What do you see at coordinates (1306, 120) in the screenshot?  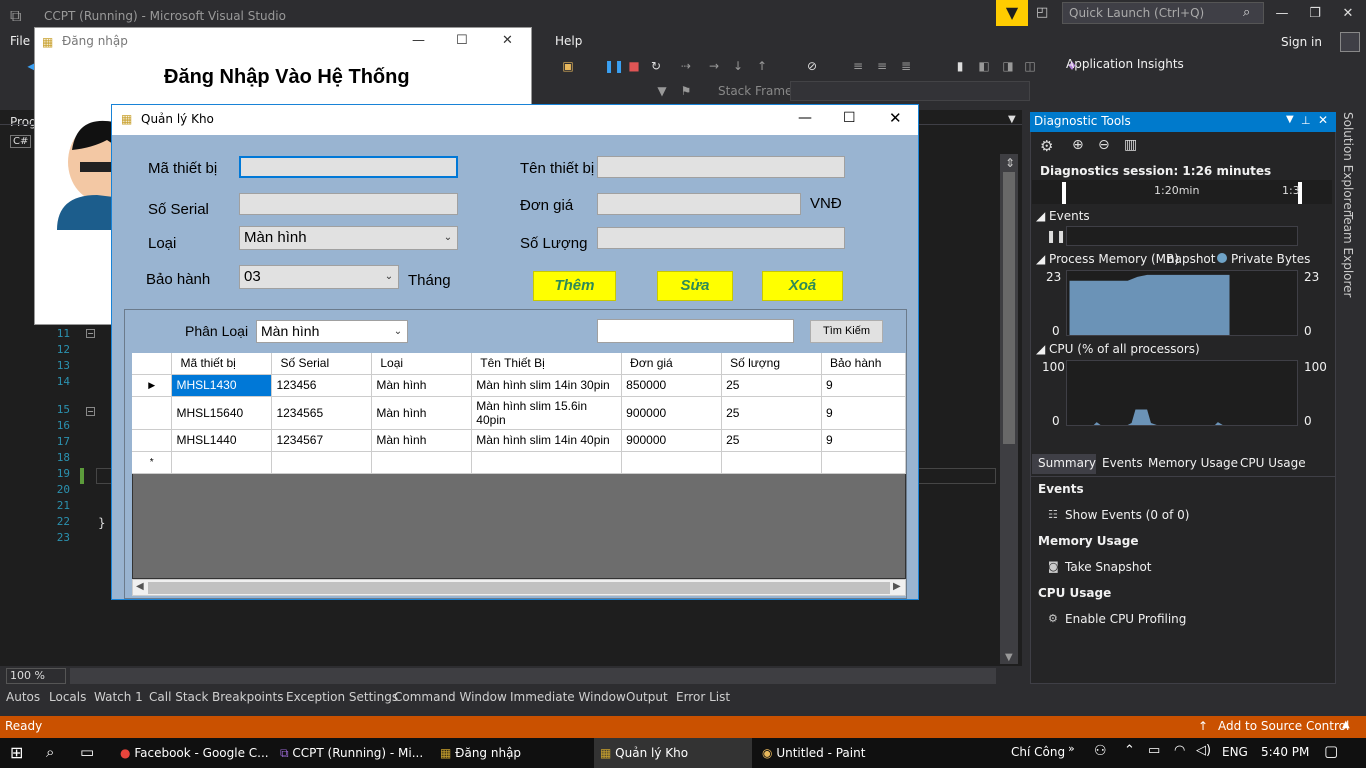 I see `pin-icon: ⊥` at bounding box center [1306, 120].